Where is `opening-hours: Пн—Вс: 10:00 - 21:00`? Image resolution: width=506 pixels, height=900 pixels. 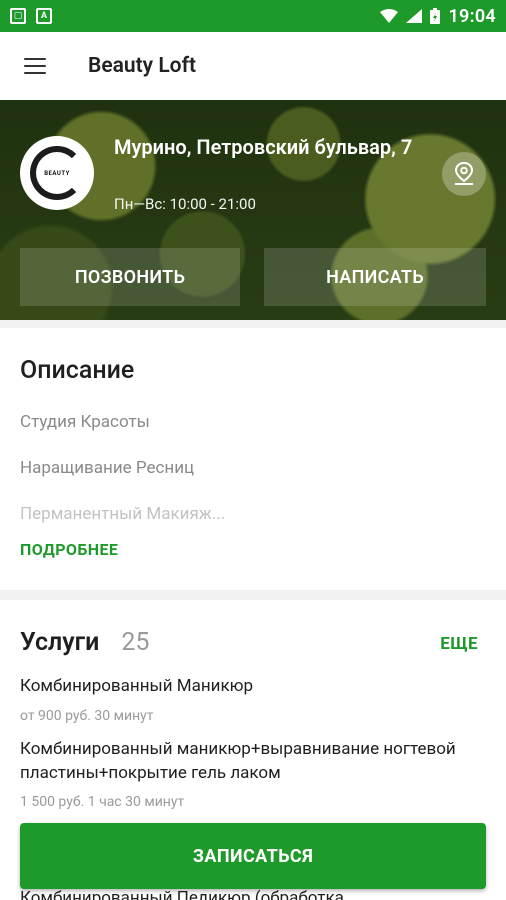
opening-hours: Пн—Вс: 10:00 - 21:00 is located at coordinates (185, 204).